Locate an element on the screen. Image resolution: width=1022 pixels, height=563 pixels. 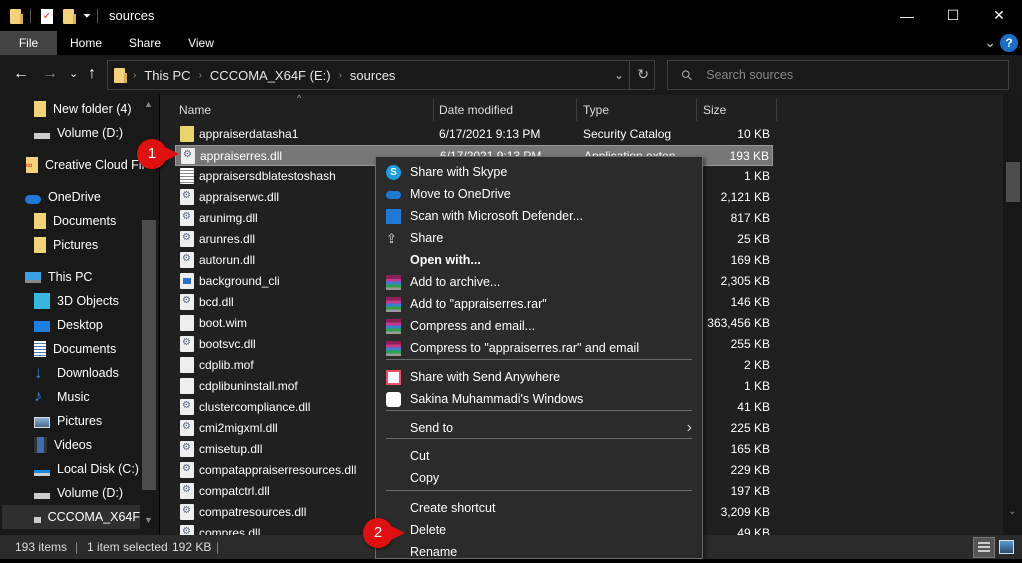
menu-item-move-to-onedrive: Move to OneDrive is located at coordinates (539, 194).